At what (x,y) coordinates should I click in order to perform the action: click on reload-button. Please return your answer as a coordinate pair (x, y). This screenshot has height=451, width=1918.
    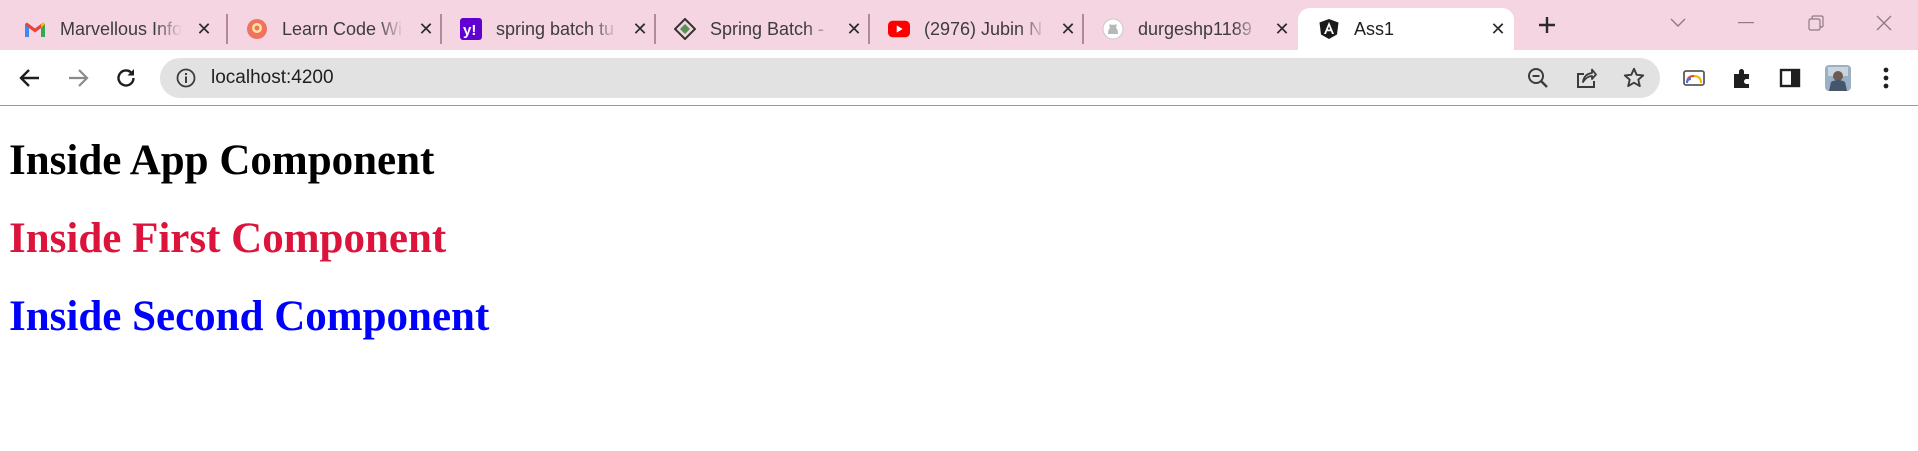
    Looking at the image, I should click on (126, 78).